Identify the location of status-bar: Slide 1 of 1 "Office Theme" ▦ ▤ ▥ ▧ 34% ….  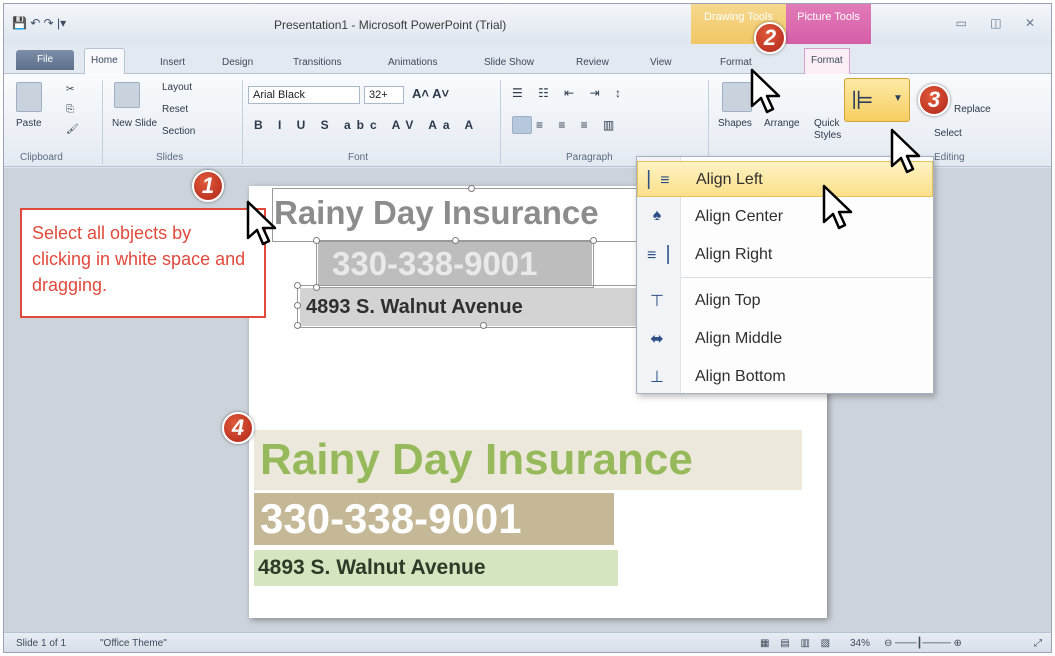
(527, 642).